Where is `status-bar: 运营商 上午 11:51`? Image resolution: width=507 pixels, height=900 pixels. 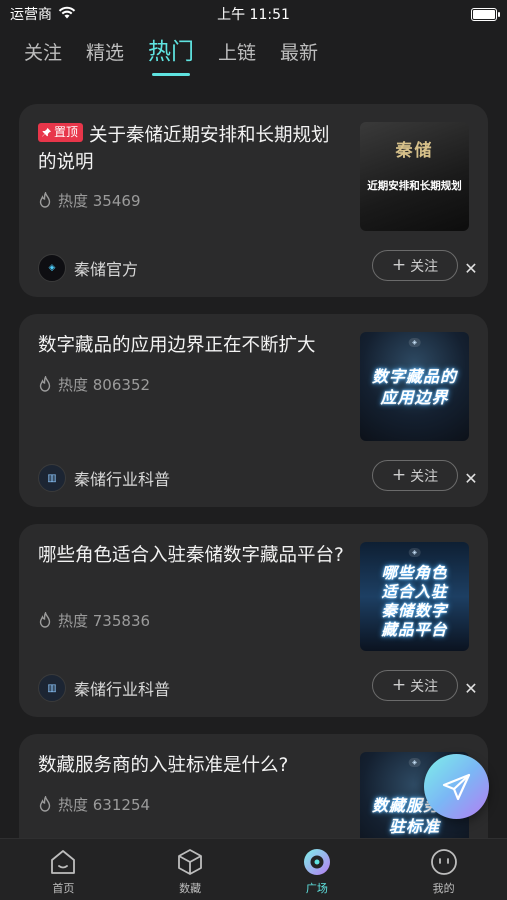
status-bar: 运营商 上午 11:51 is located at coordinates (253, 14).